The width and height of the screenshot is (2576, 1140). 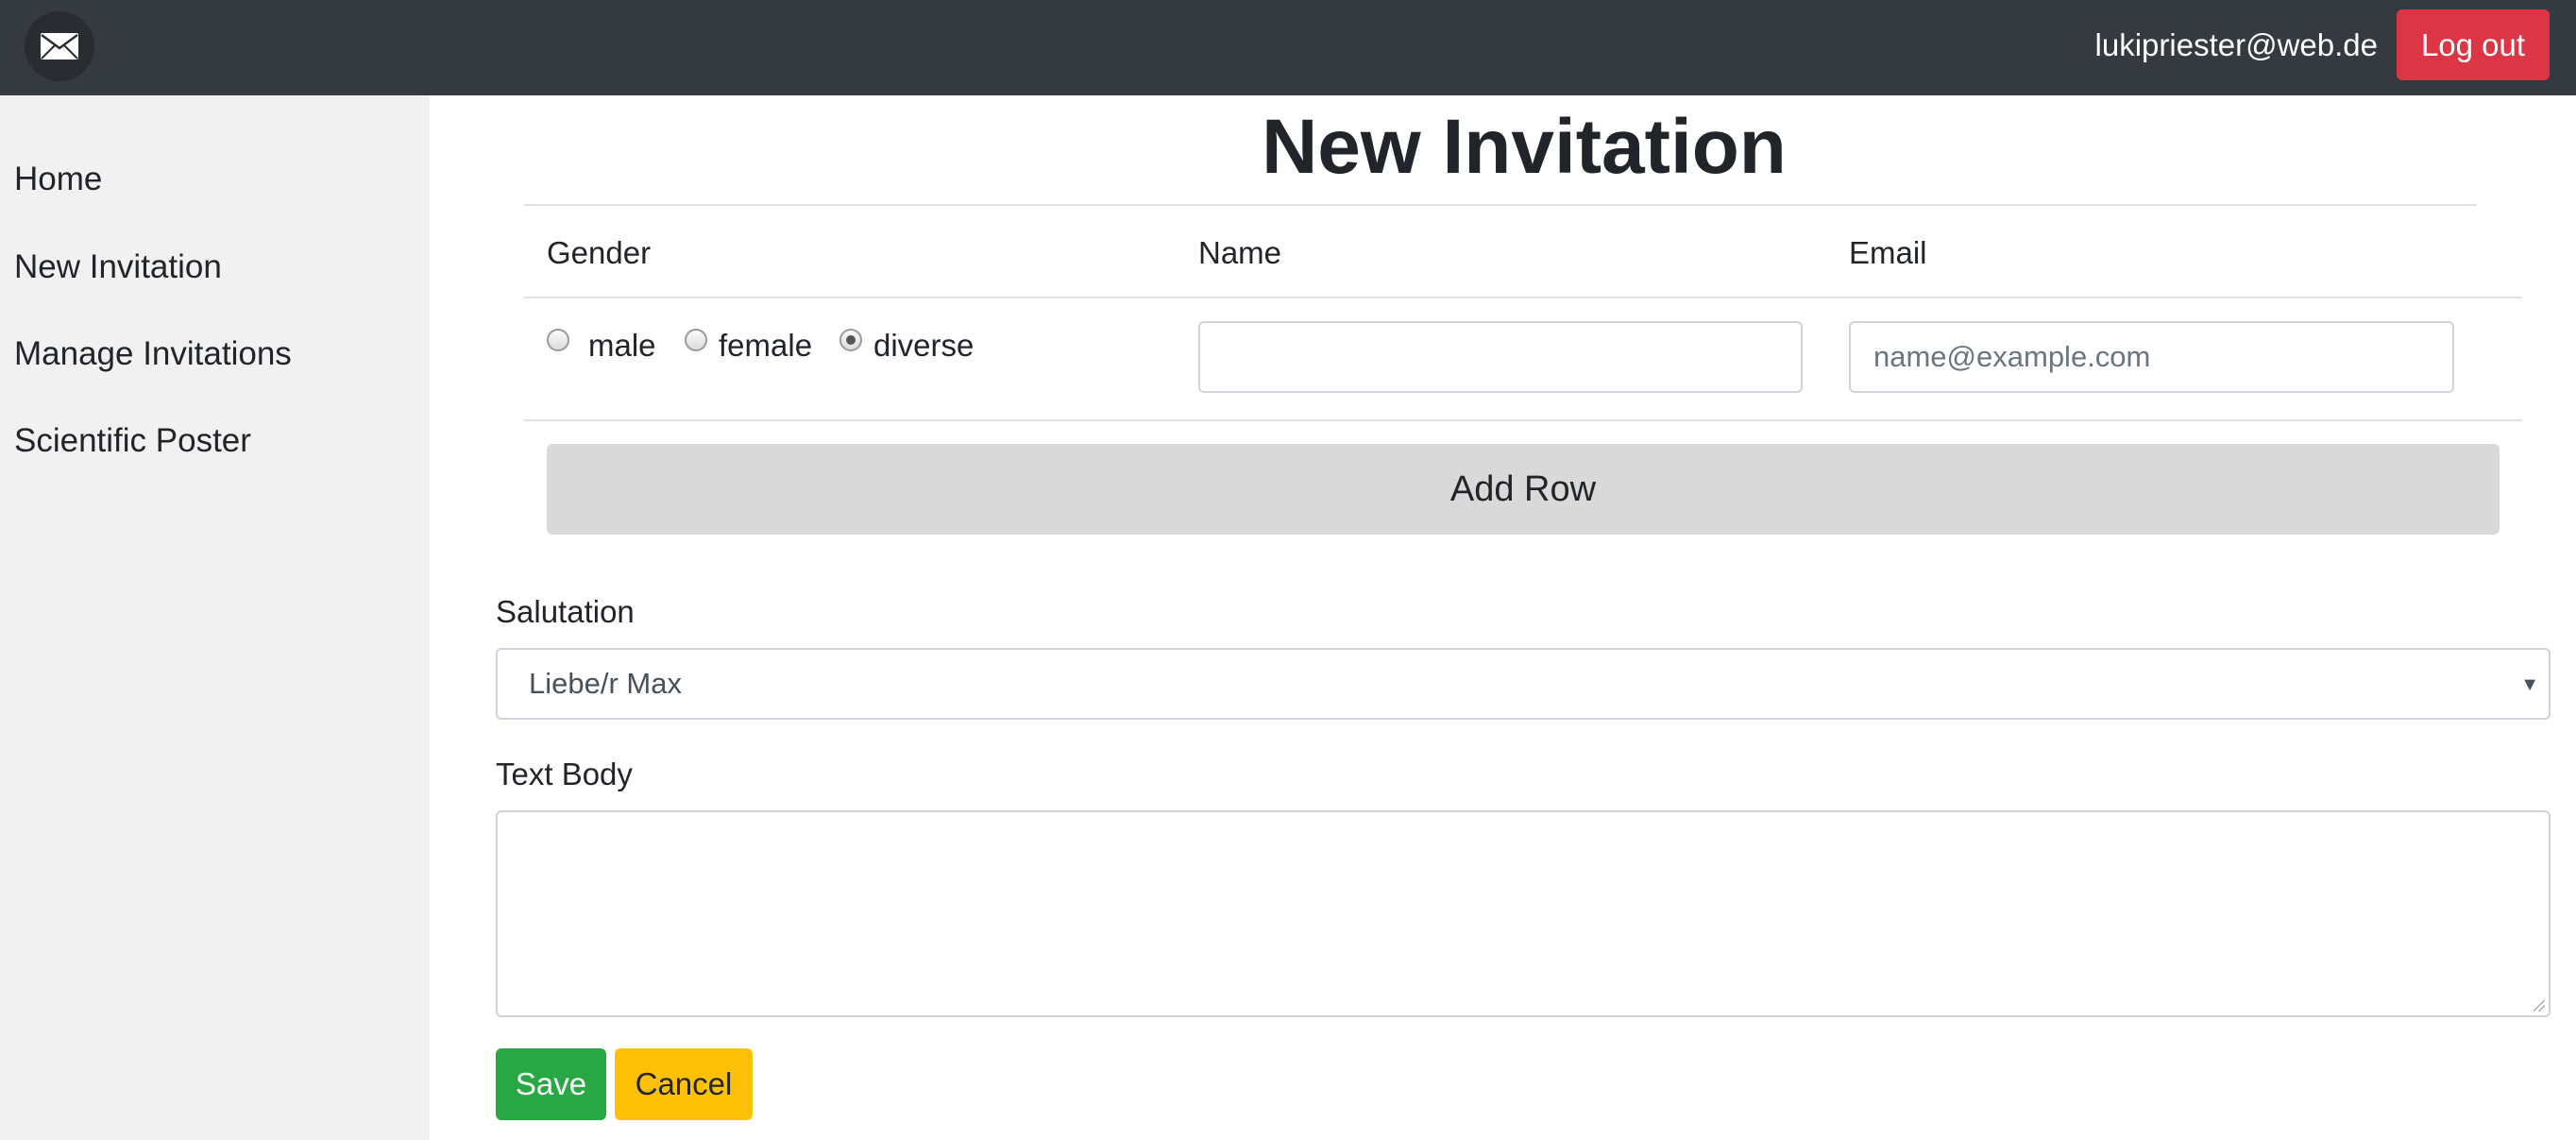 I want to click on salutation-selected-value: Liebe/r Max, so click(x=605, y=683).